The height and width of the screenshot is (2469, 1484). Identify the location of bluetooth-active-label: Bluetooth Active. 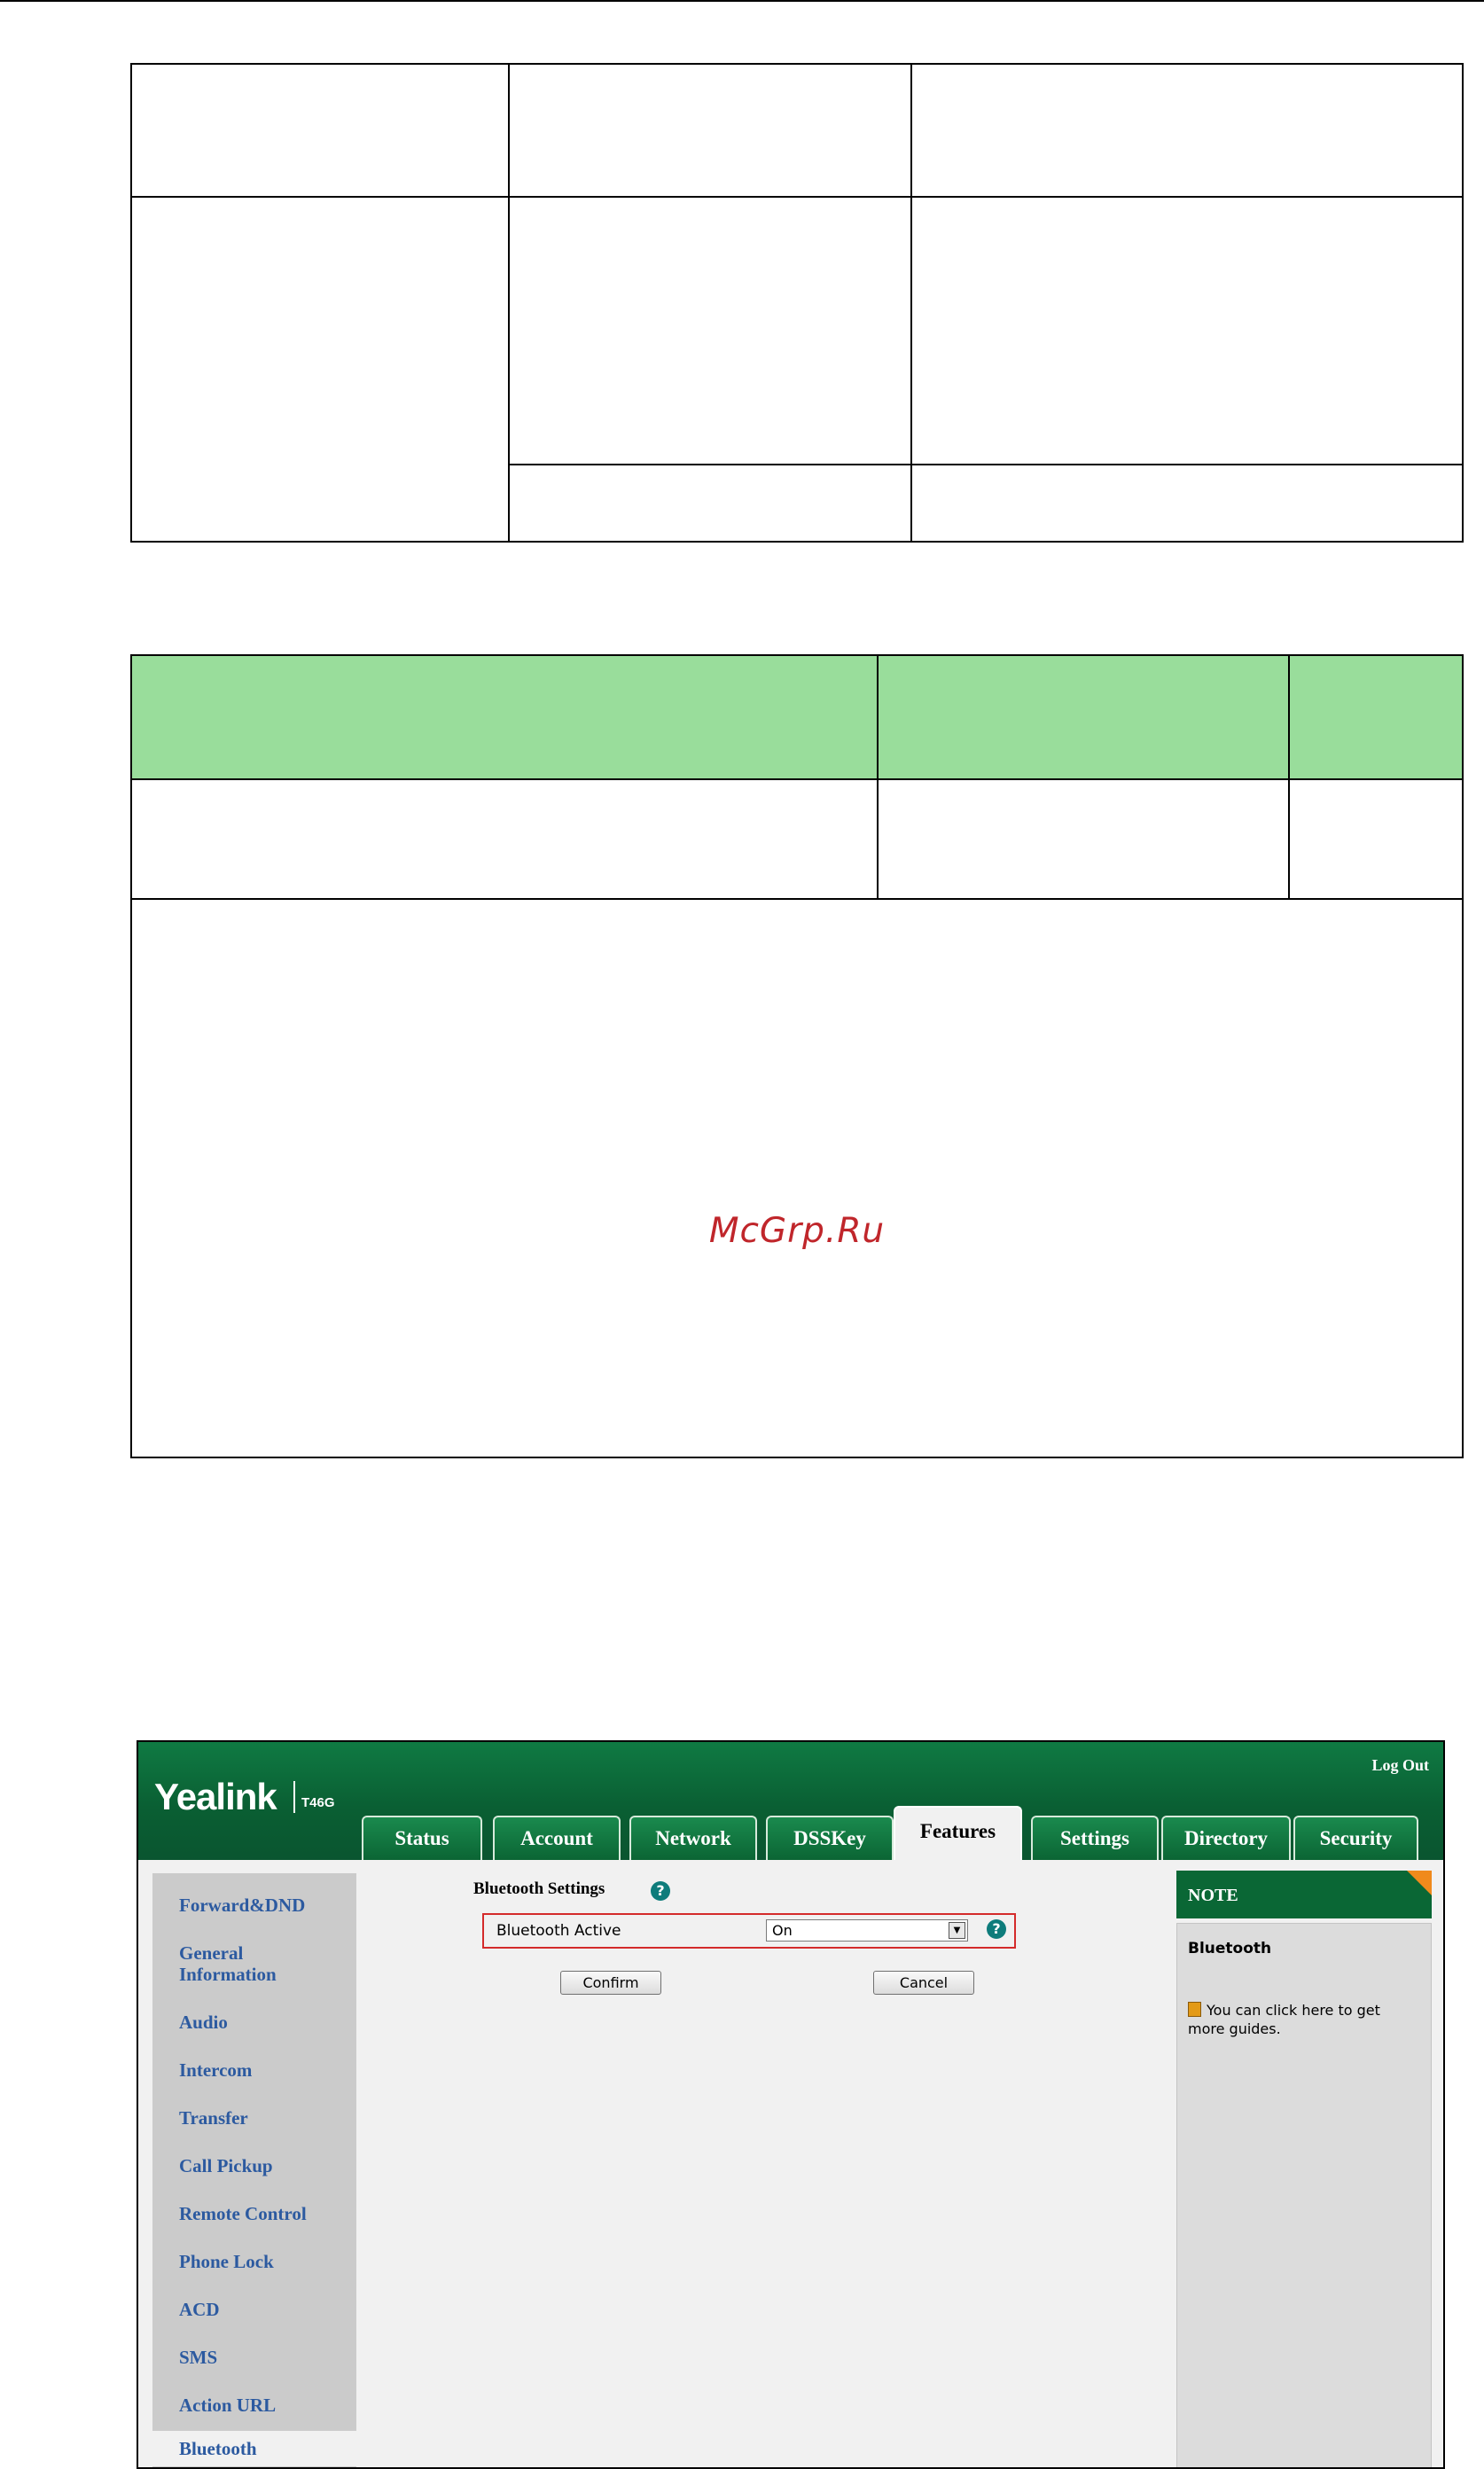
(558, 1931).